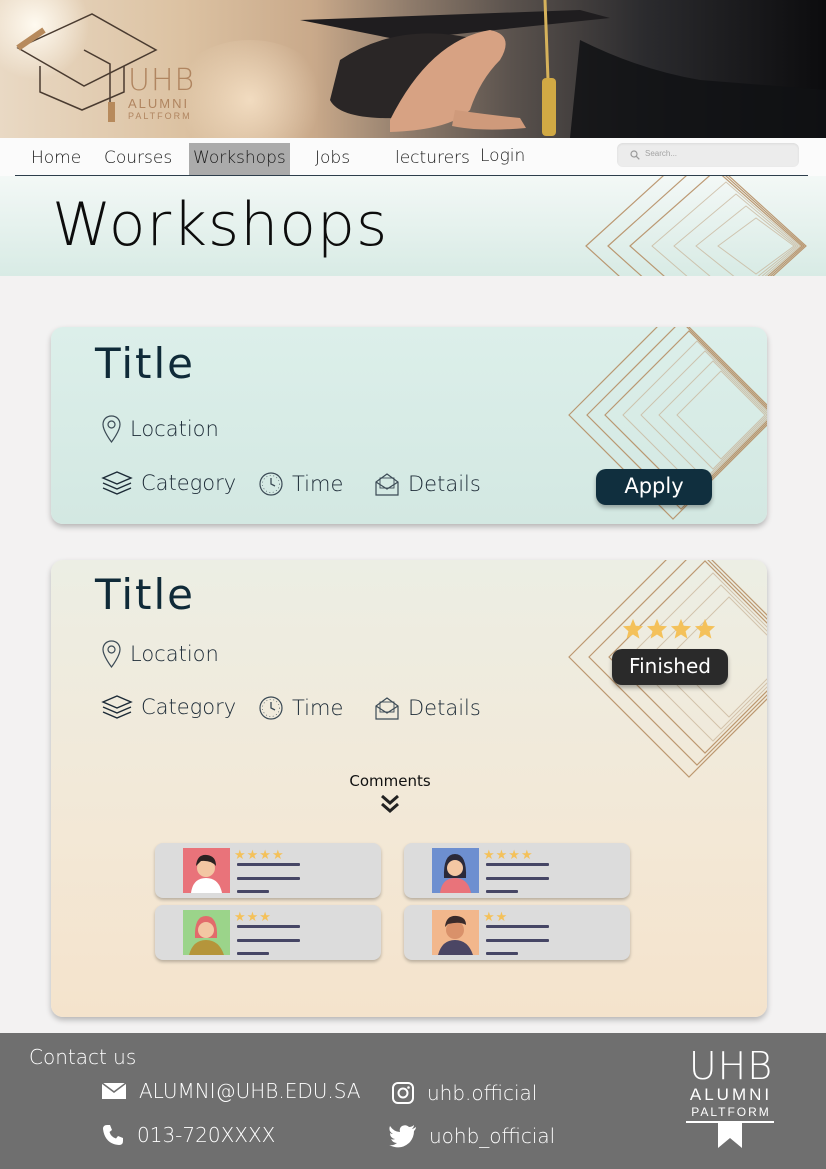 This screenshot has height=1169, width=826. Describe the element at coordinates (482, 1093) in the screenshot. I see `instagram-handle: uhb.official` at that location.